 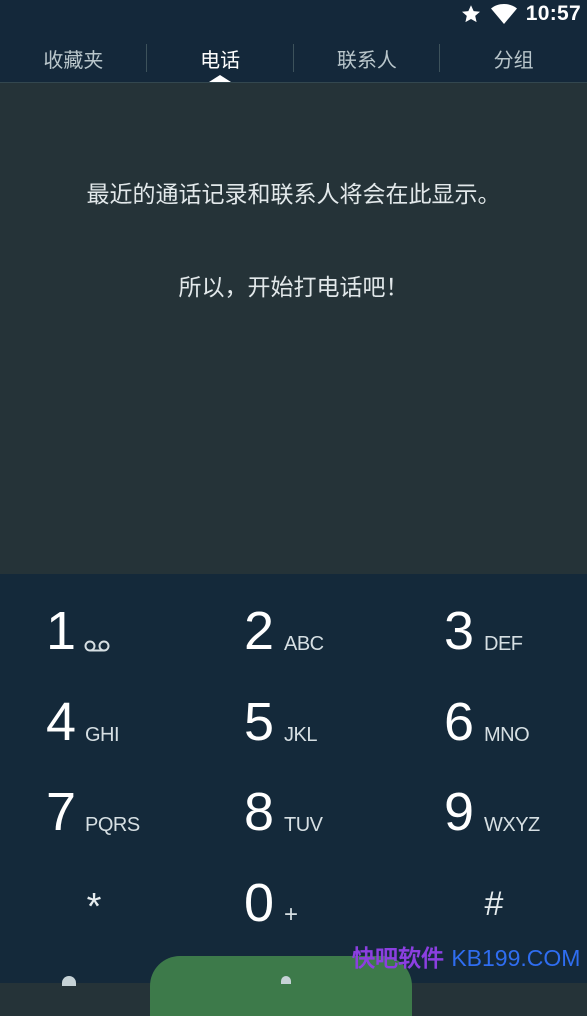 I want to click on active-tab-indicator, so click(x=220, y=78).